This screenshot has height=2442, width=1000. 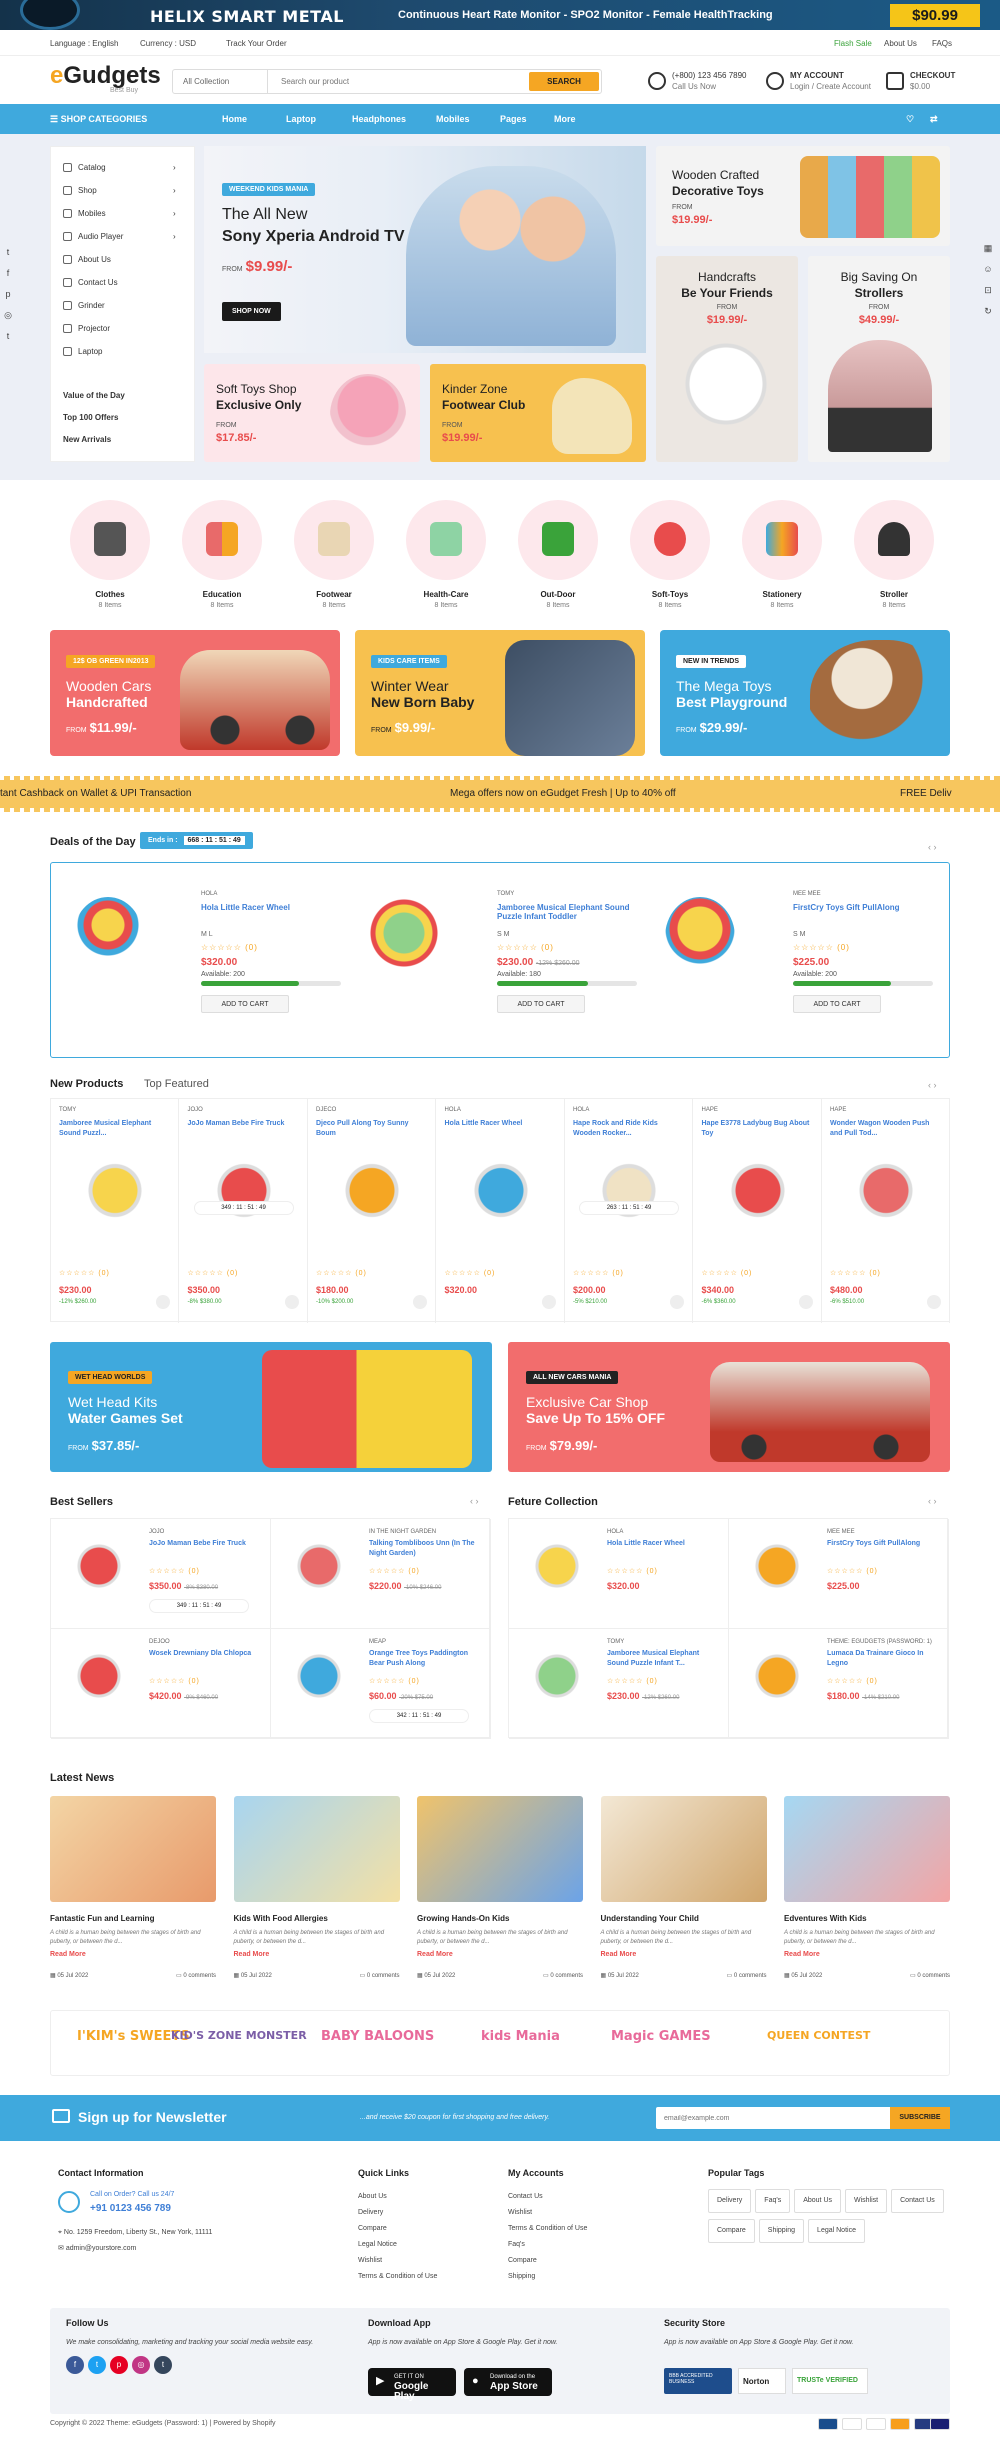 I want to click on brand-logo: QUEEN CONTEST, so click(x=818, y=2035).